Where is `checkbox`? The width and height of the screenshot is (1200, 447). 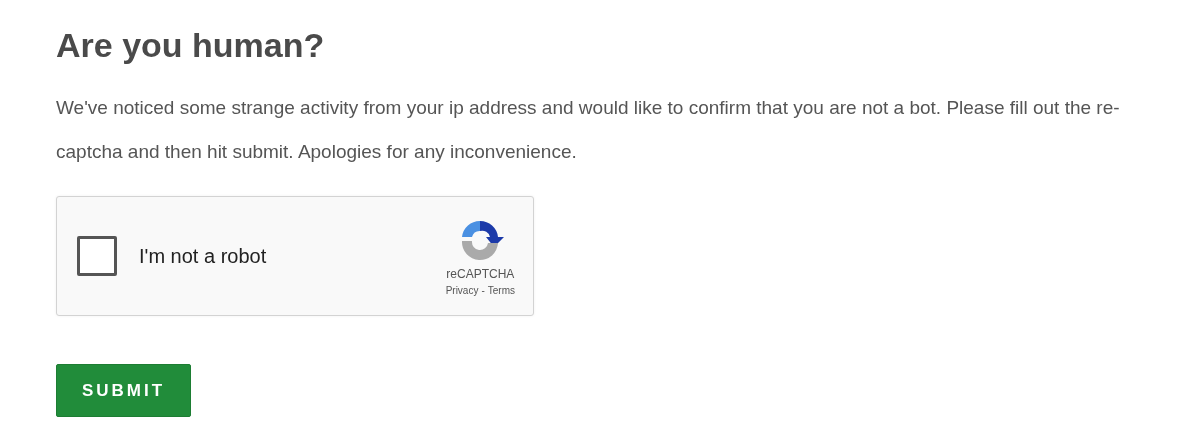 checkbox is located at coordinates (97, 256).